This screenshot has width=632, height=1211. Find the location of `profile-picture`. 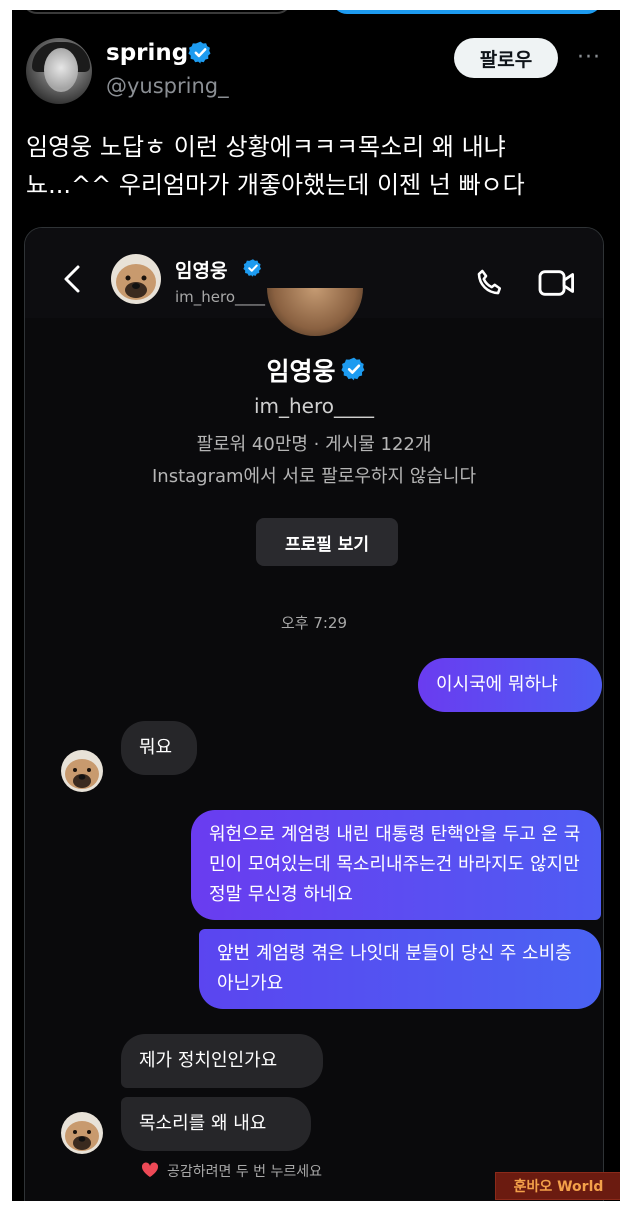

profile-picture is located at coordinates (315, 312).